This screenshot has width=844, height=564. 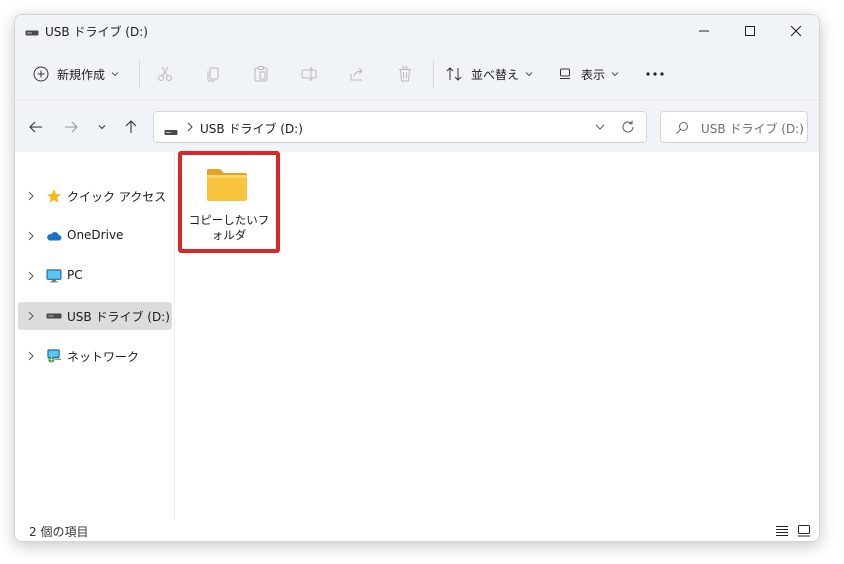 I want to click on sort-button-label: 並べ替え, so click(x=495, y=74).